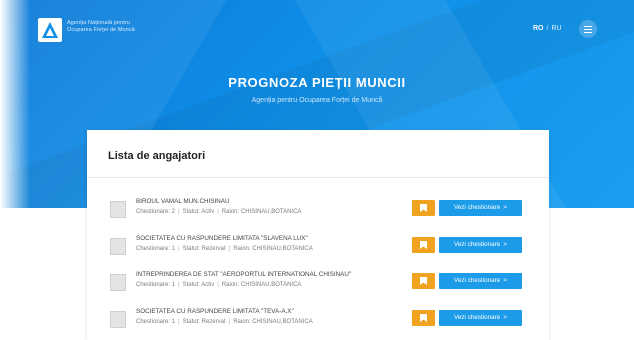  I want to click on employer-name: BIROUL VAMAL MUN.CHISINAU, so click(183, 201).